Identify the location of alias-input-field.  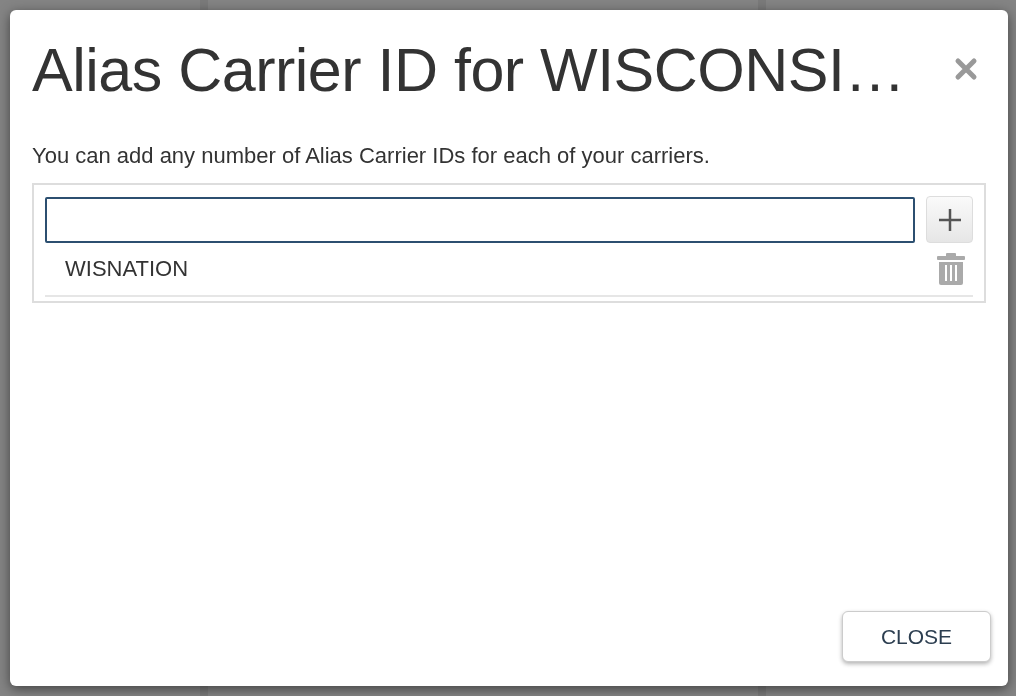
(480, 219).